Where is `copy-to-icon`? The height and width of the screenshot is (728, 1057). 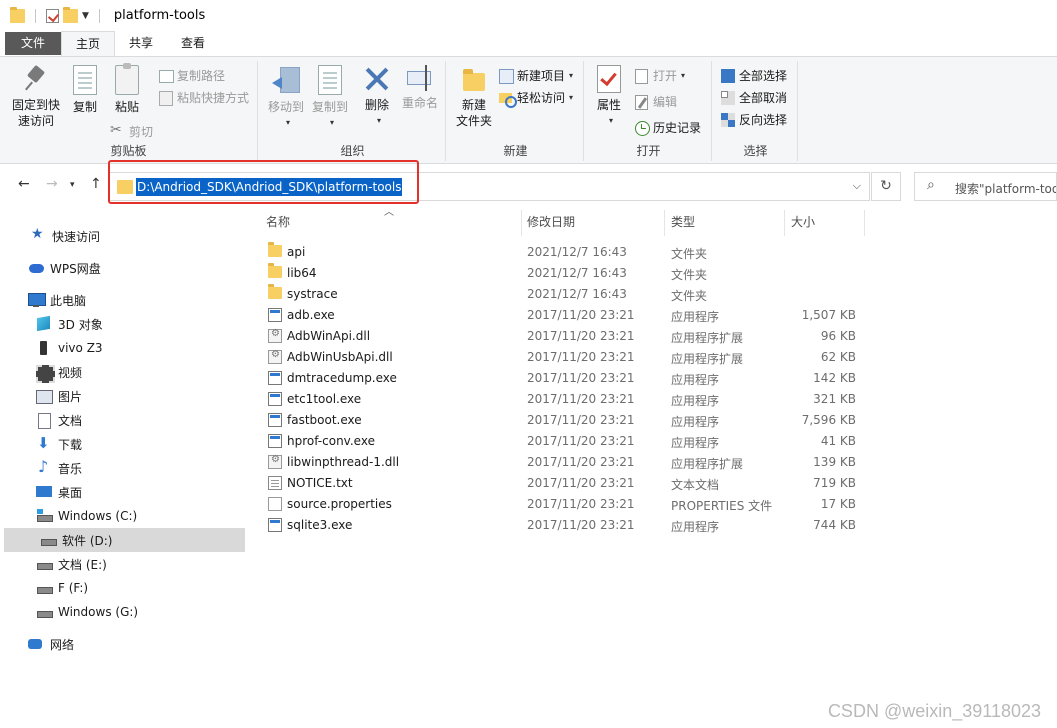 copy-to-icon is located at coordinates (330, 80).